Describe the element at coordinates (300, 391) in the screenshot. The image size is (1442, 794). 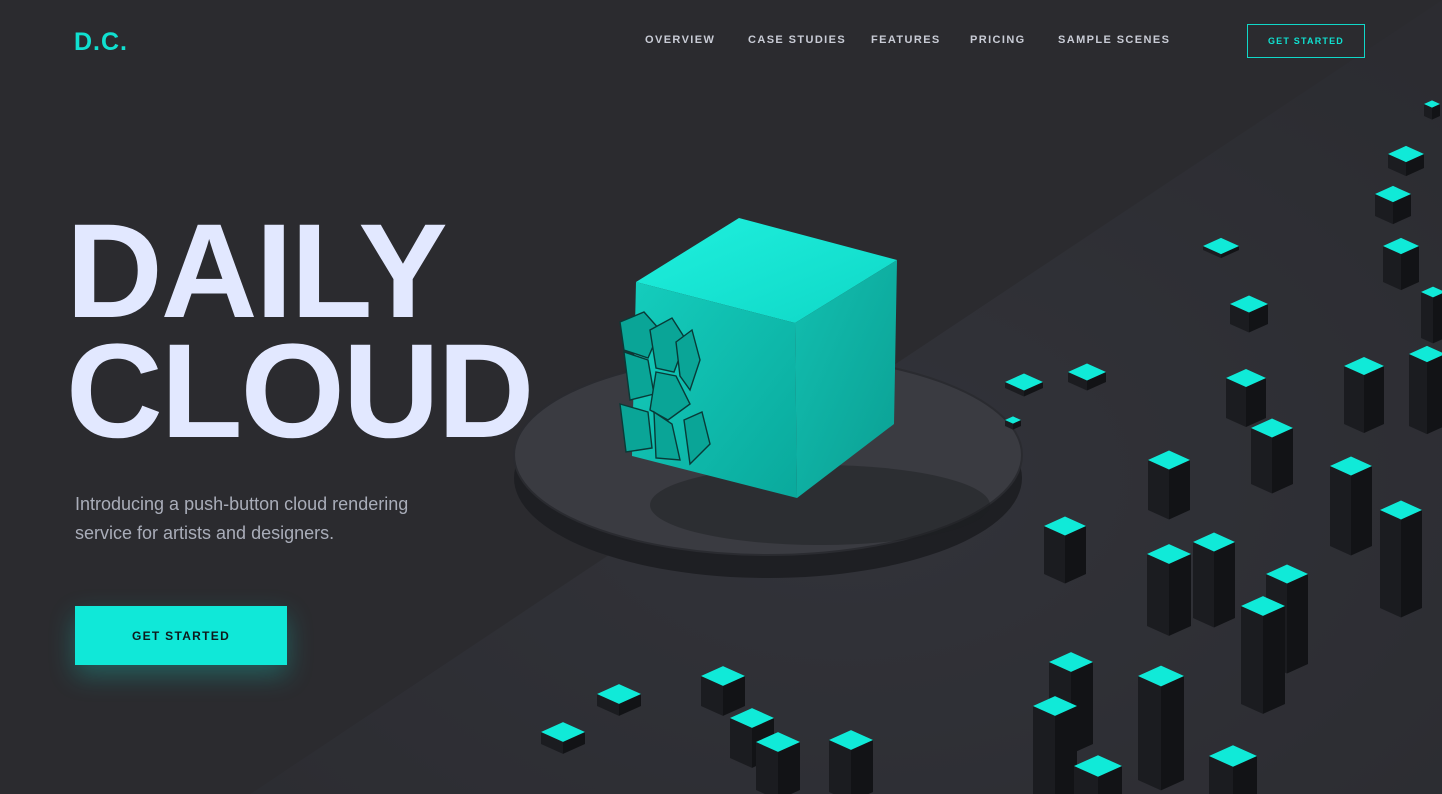
I see `hero-title-line-2: CLOUD` at that location.